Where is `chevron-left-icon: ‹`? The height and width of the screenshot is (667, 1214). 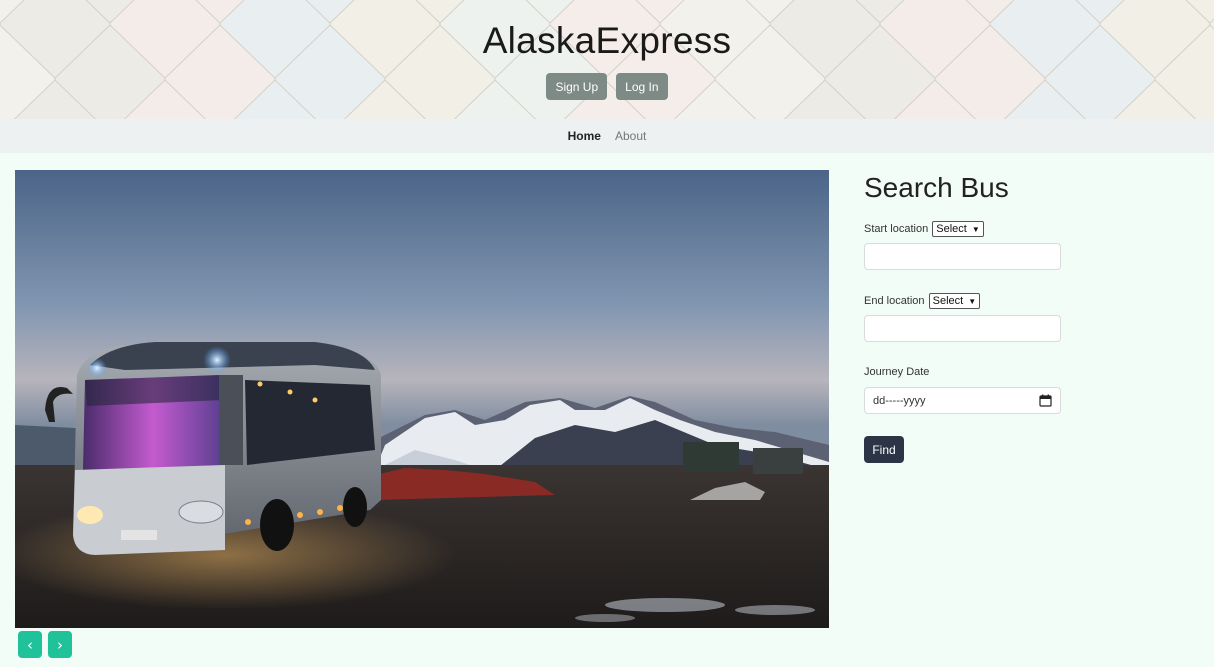
chevron-left-icon: ‹ is located at coordinates (30, 644).